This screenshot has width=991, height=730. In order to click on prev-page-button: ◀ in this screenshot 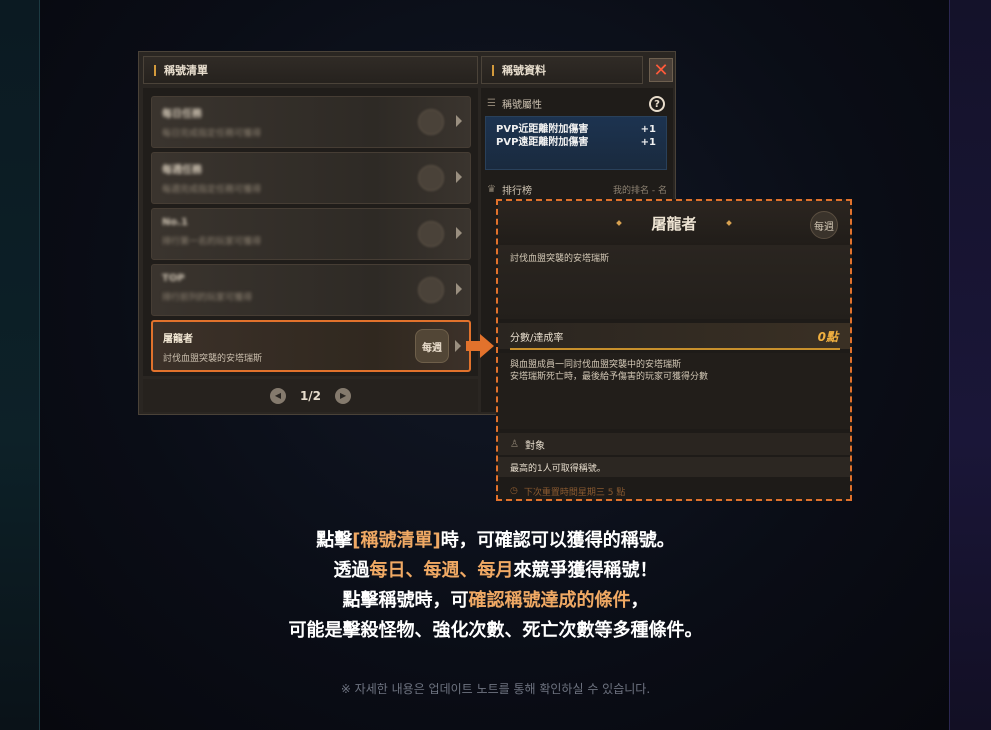, I will do `click(277, 395)`.